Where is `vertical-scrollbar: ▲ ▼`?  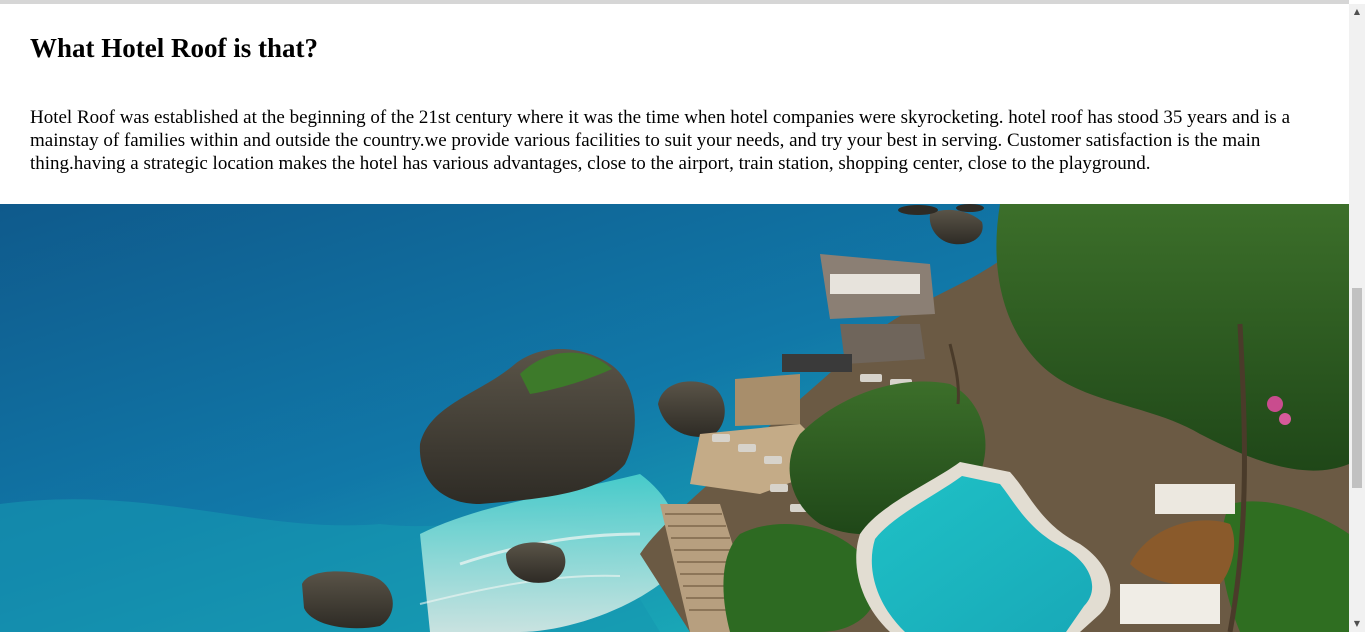
vertical-scrollbar: ▲ ▼ is located at coordinates (1357, 318).